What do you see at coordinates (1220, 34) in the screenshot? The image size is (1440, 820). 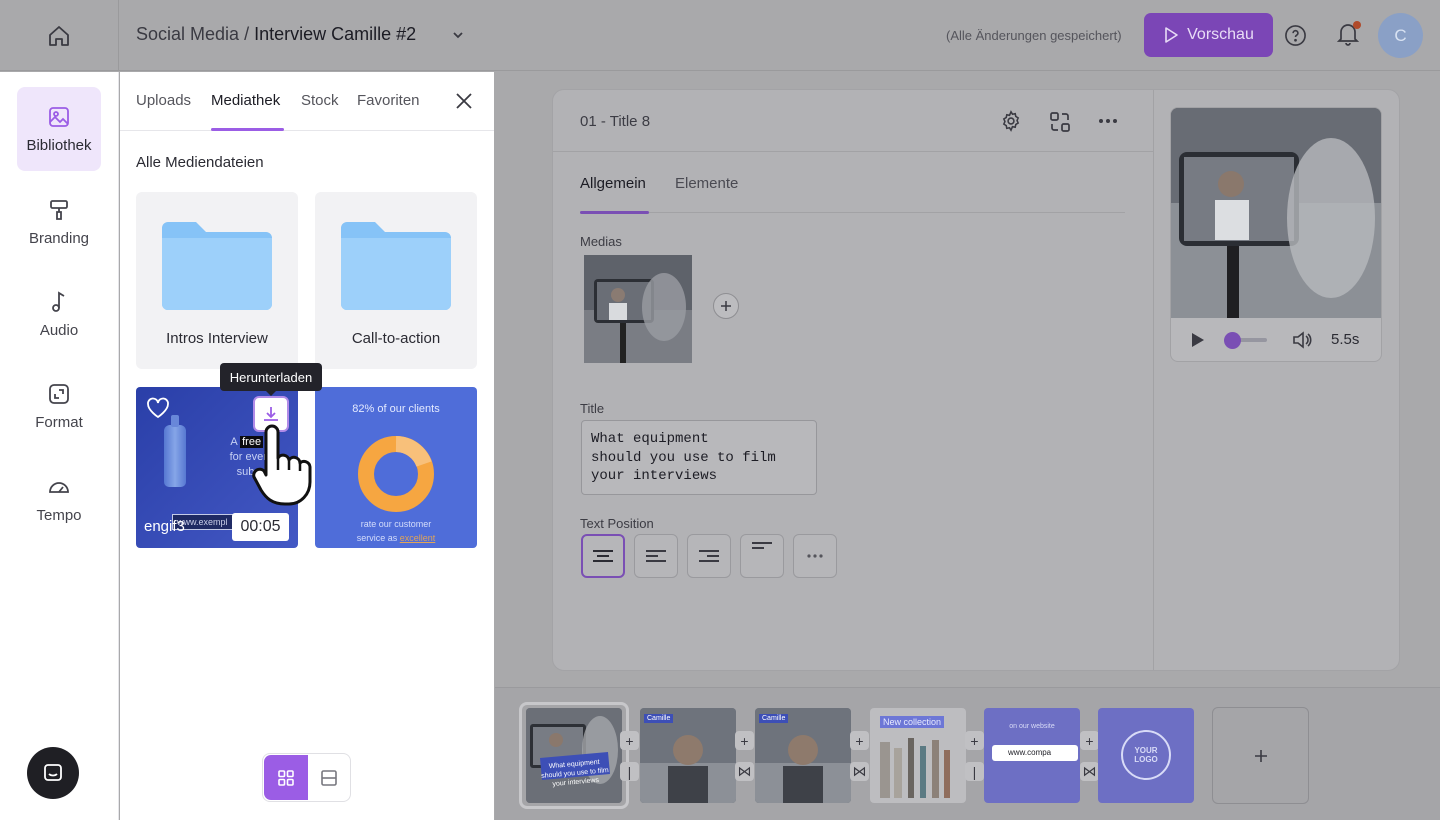 I see `preview-button-label: Vorschau` at bounding box center [1220, 34].